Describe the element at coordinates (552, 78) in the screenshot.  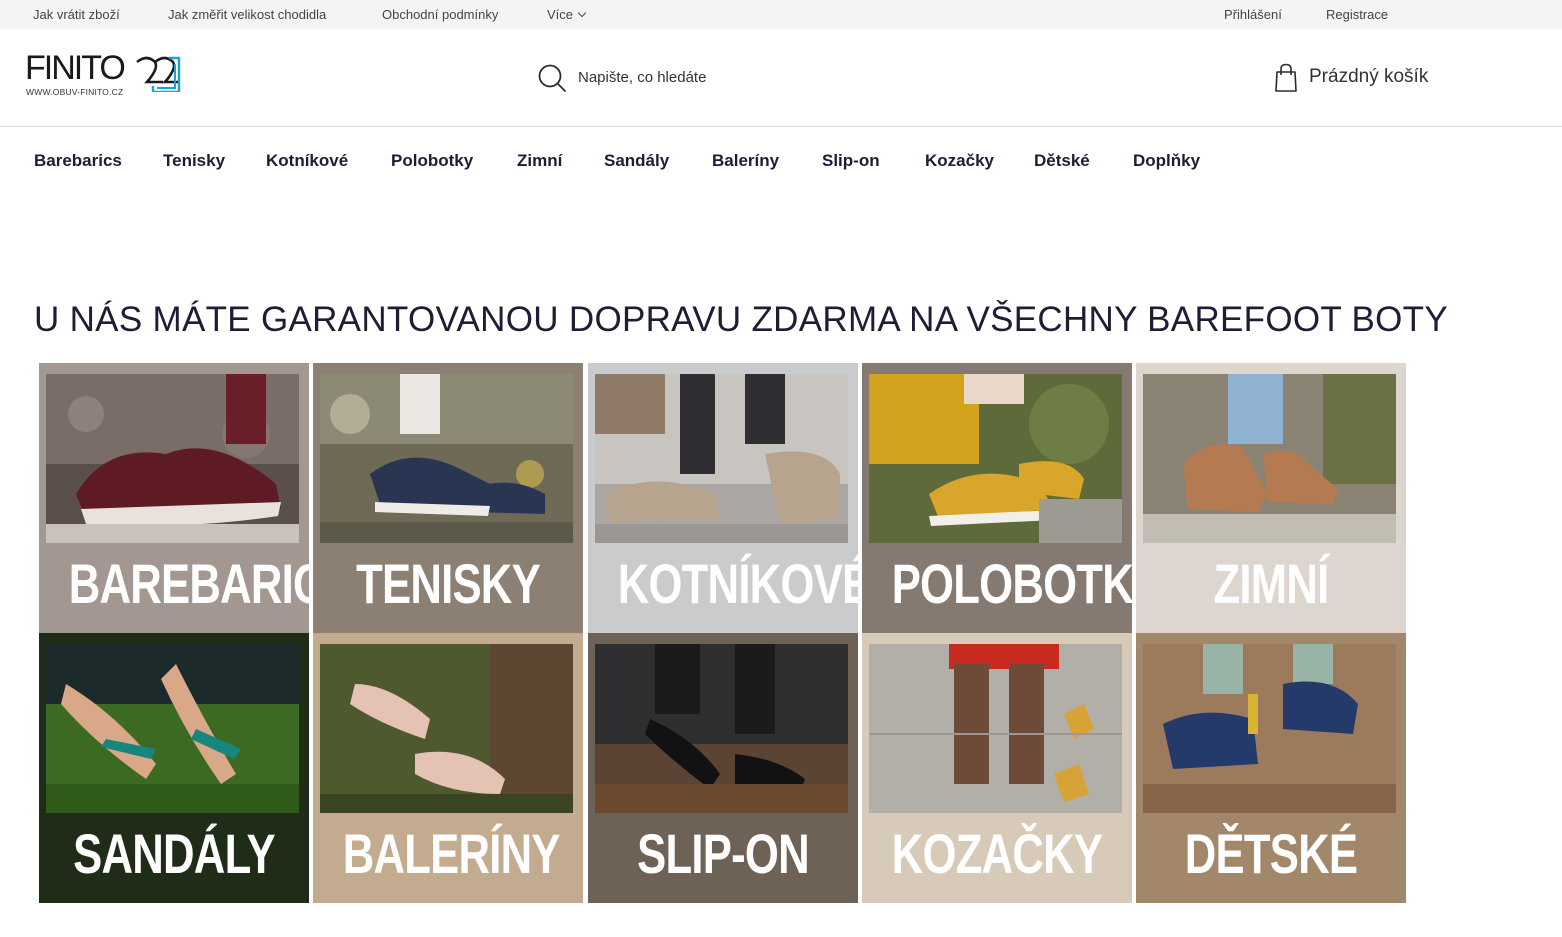
I see `search-icon` at that location.